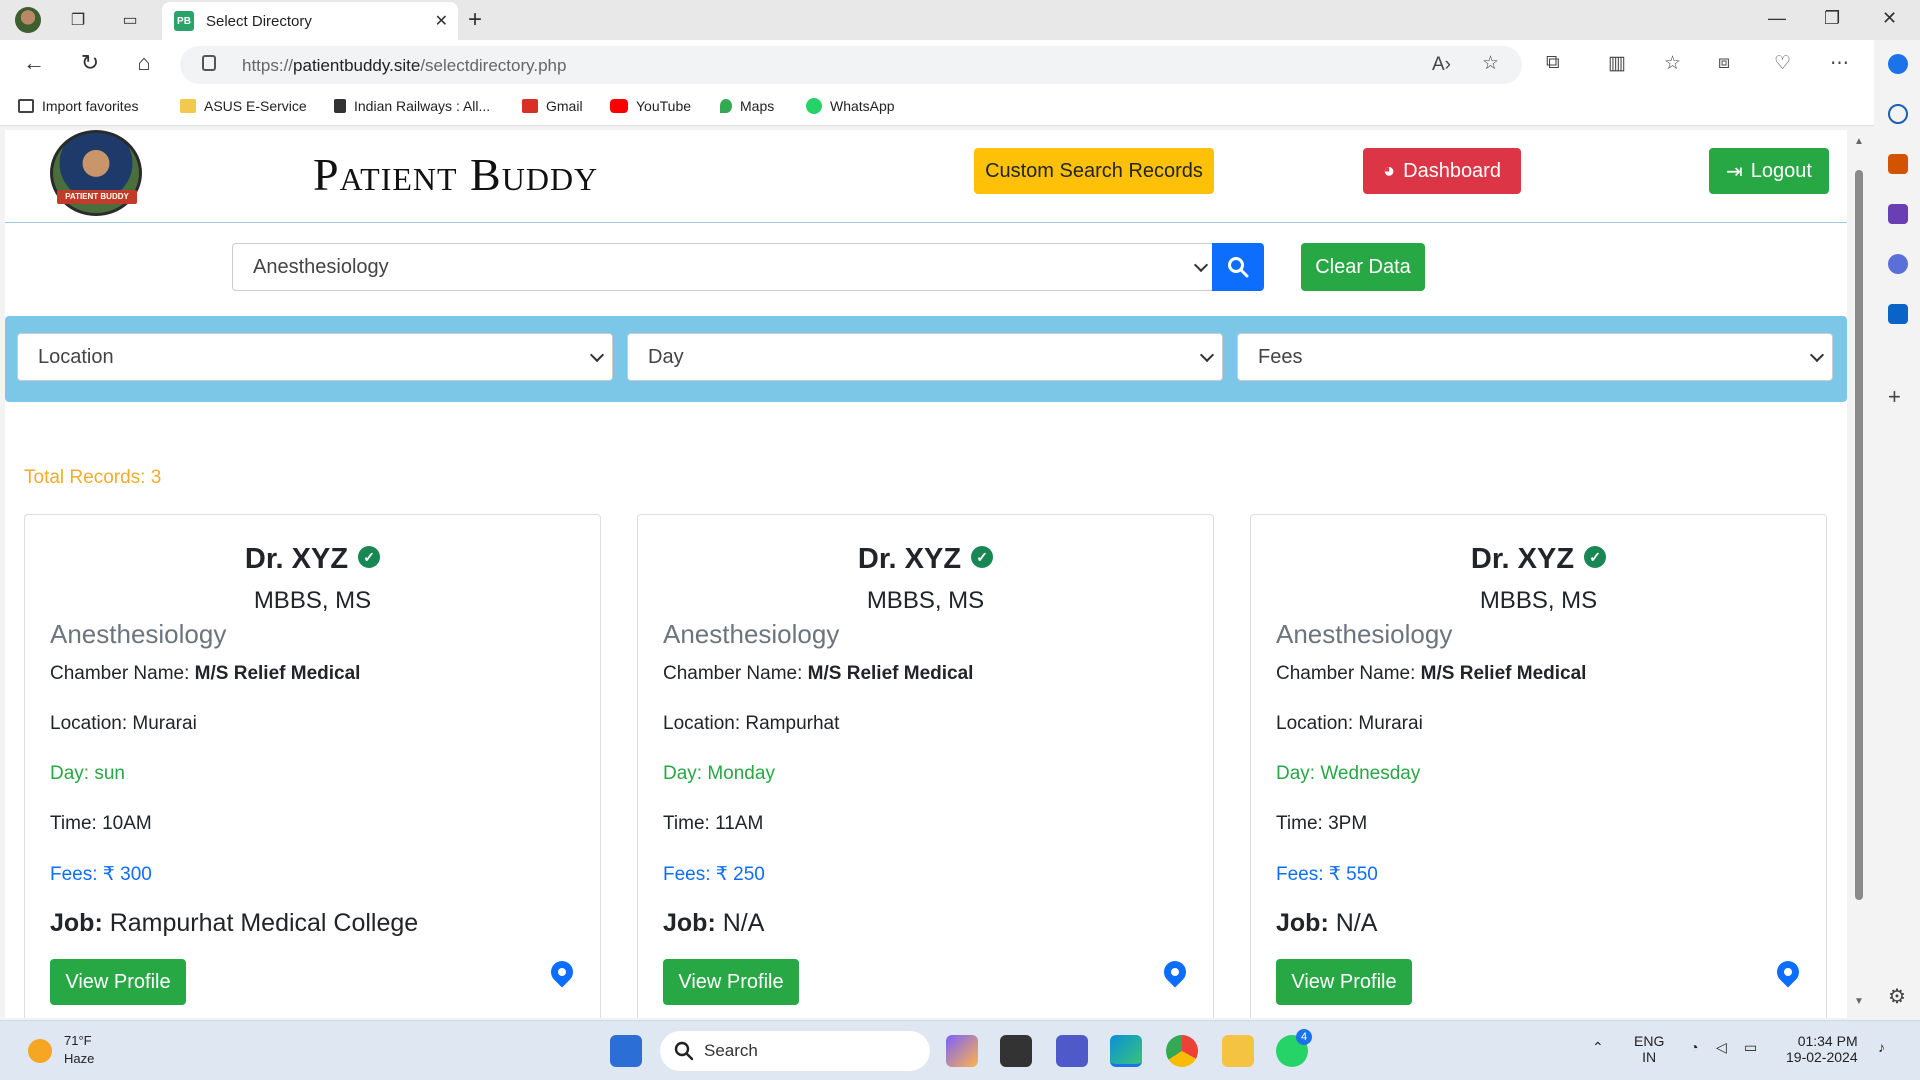  I want to click on scroll-up-icon: ▲, so click(1859, 141).